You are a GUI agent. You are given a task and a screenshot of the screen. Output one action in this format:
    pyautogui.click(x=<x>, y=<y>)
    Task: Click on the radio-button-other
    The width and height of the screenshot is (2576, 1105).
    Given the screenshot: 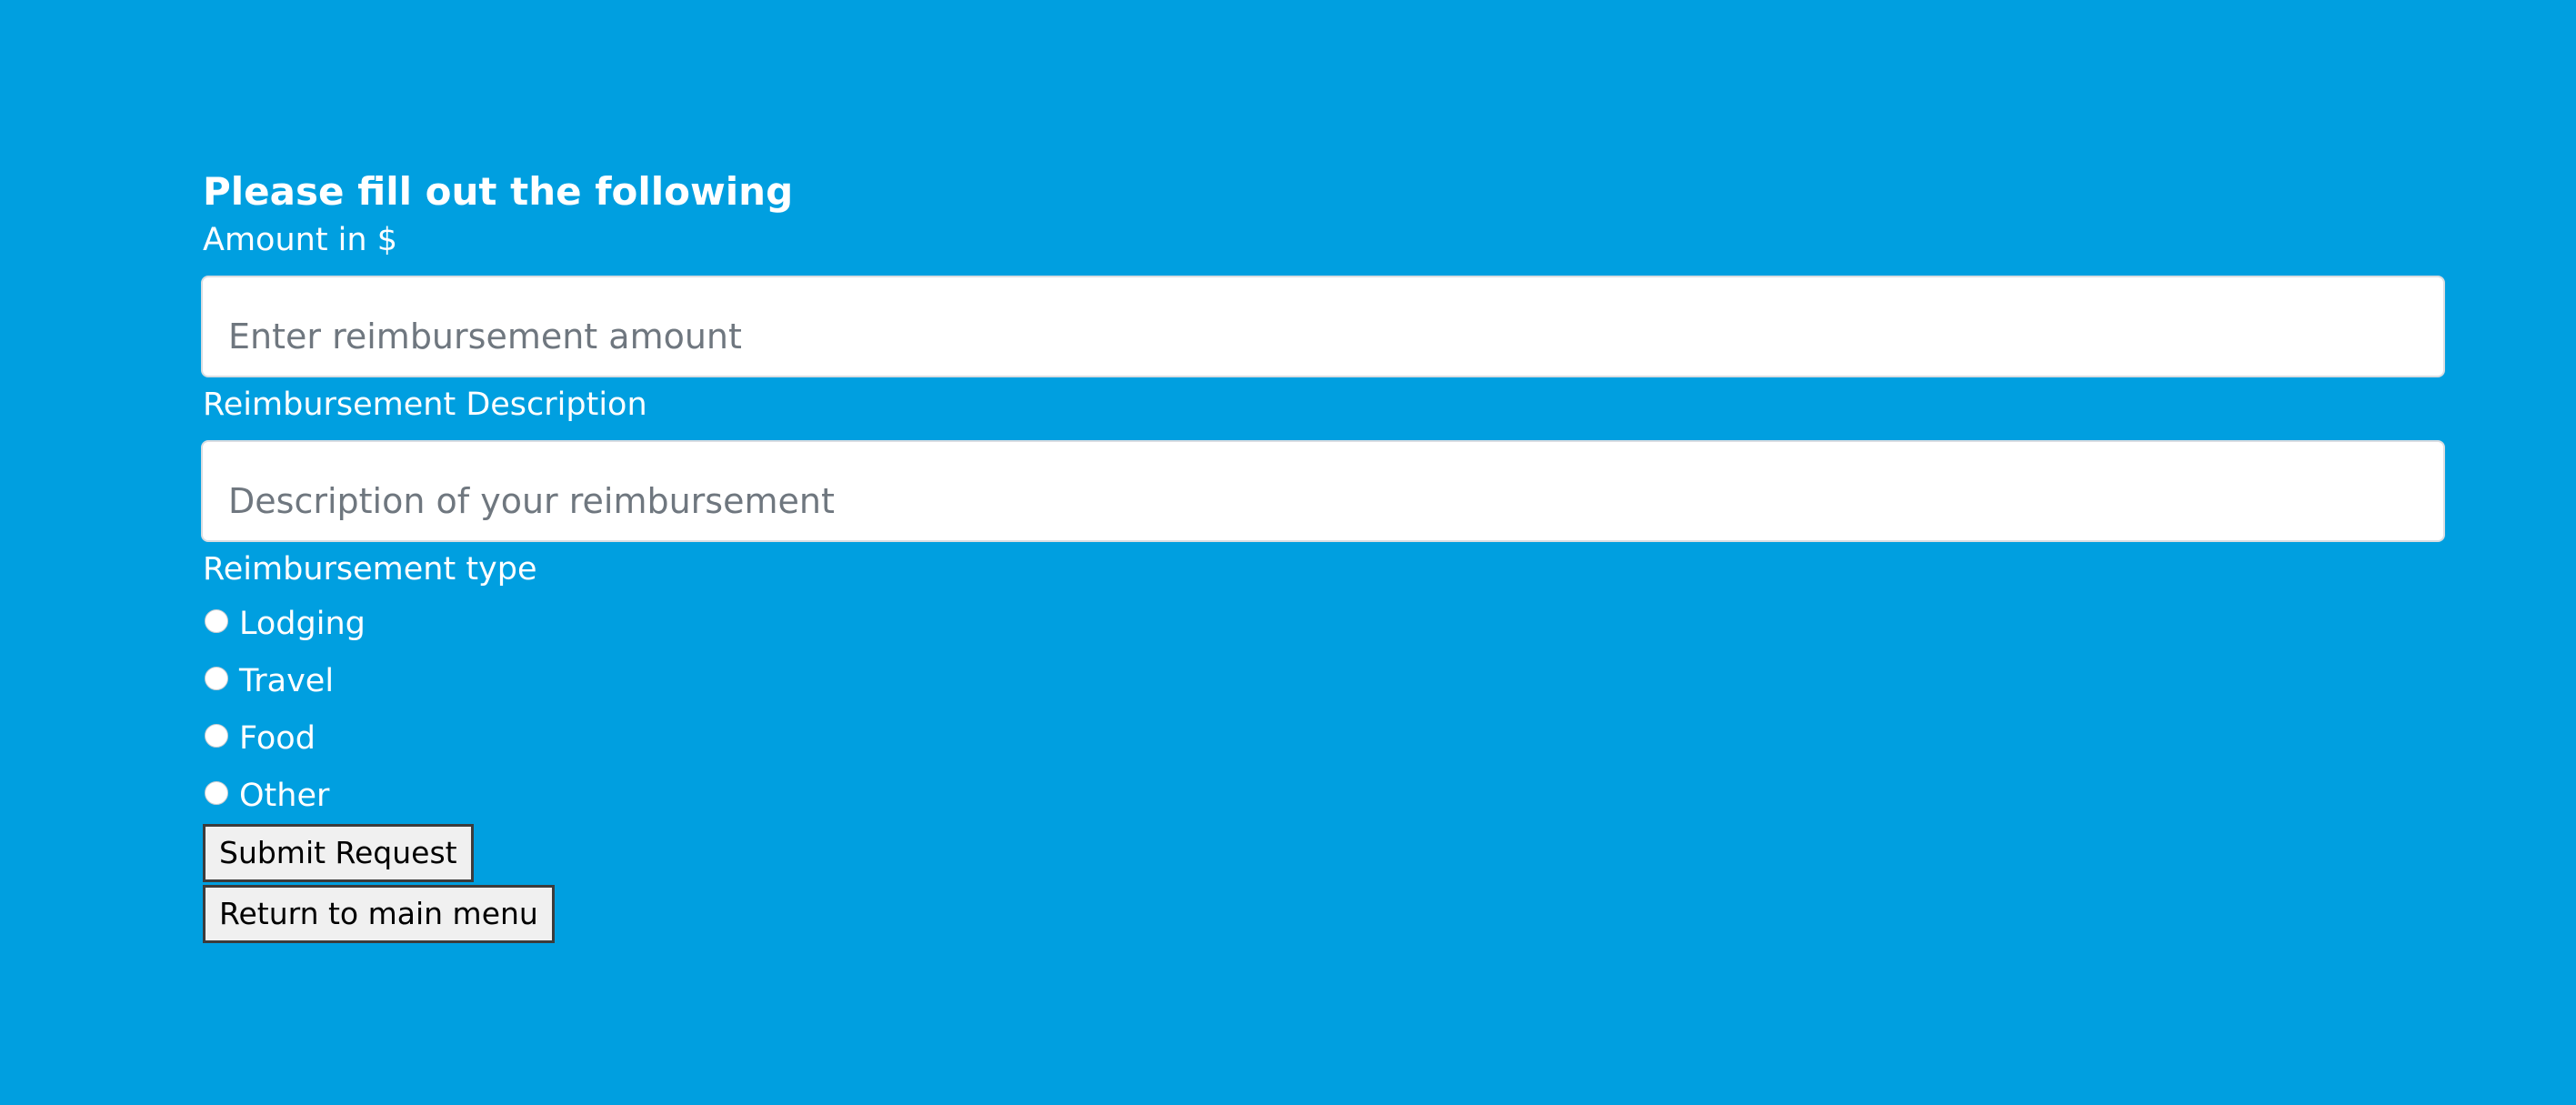 What is the action you would take?
    pyautogui.click(x=216, y=792)
    